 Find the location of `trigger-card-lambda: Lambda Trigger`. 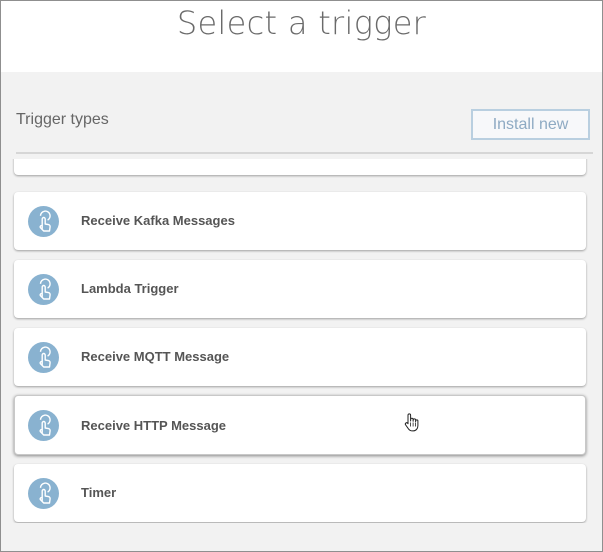

trigger-card-lambda: Lambda Trigger is located at coordinates (300, 289).